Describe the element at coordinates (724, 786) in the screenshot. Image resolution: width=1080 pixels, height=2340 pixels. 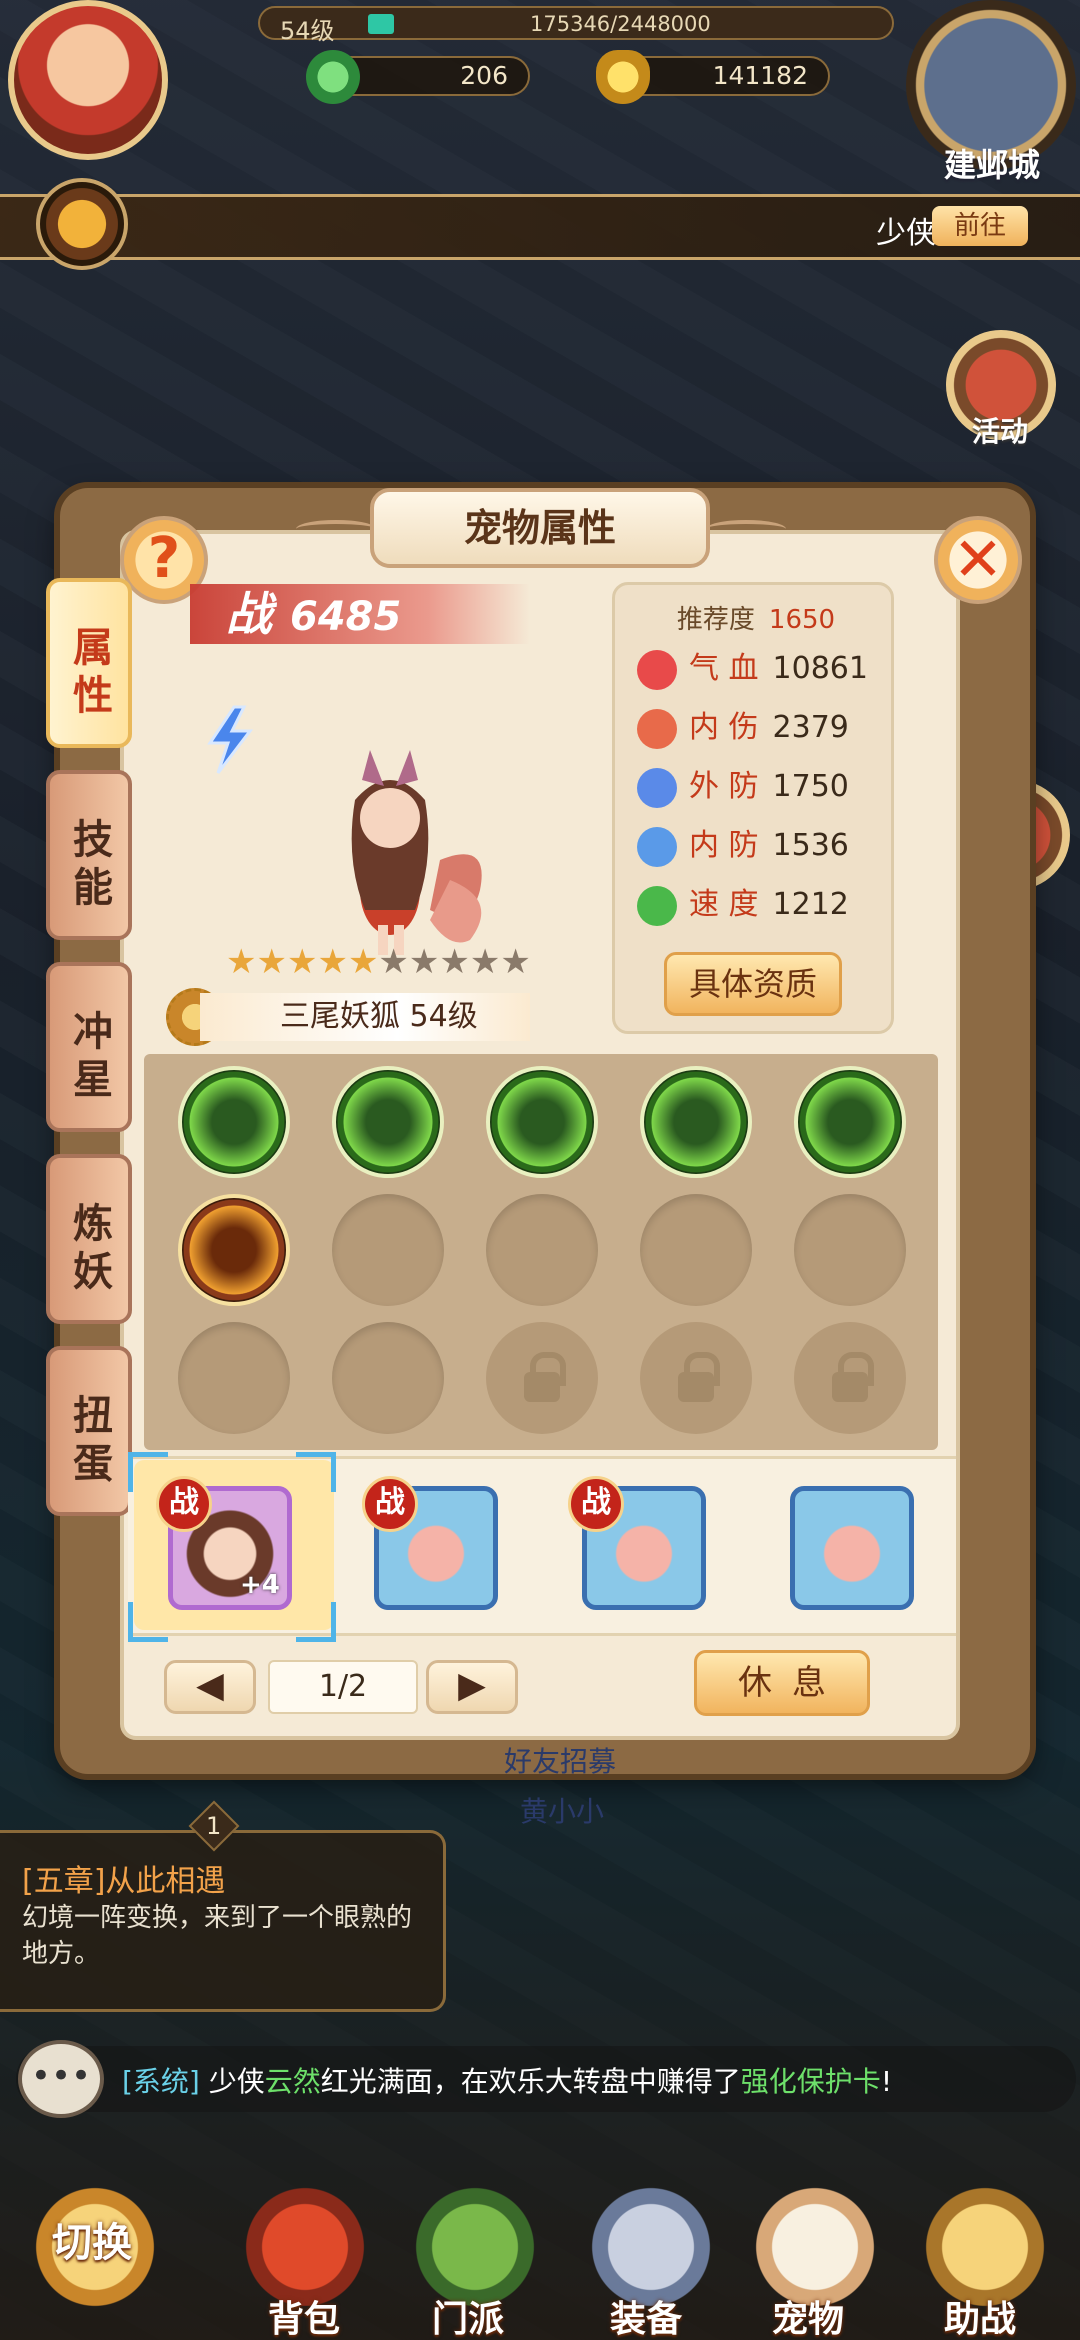
I see `stat-label: 外 防` at that location.